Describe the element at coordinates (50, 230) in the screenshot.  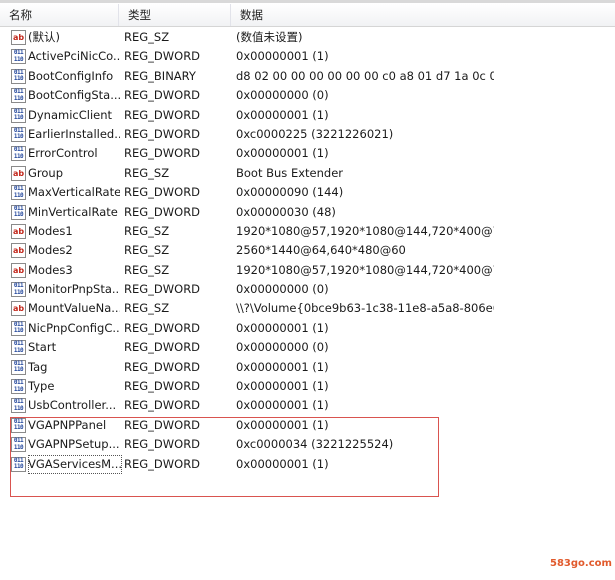
I see `value-name: Modes1` at that location.